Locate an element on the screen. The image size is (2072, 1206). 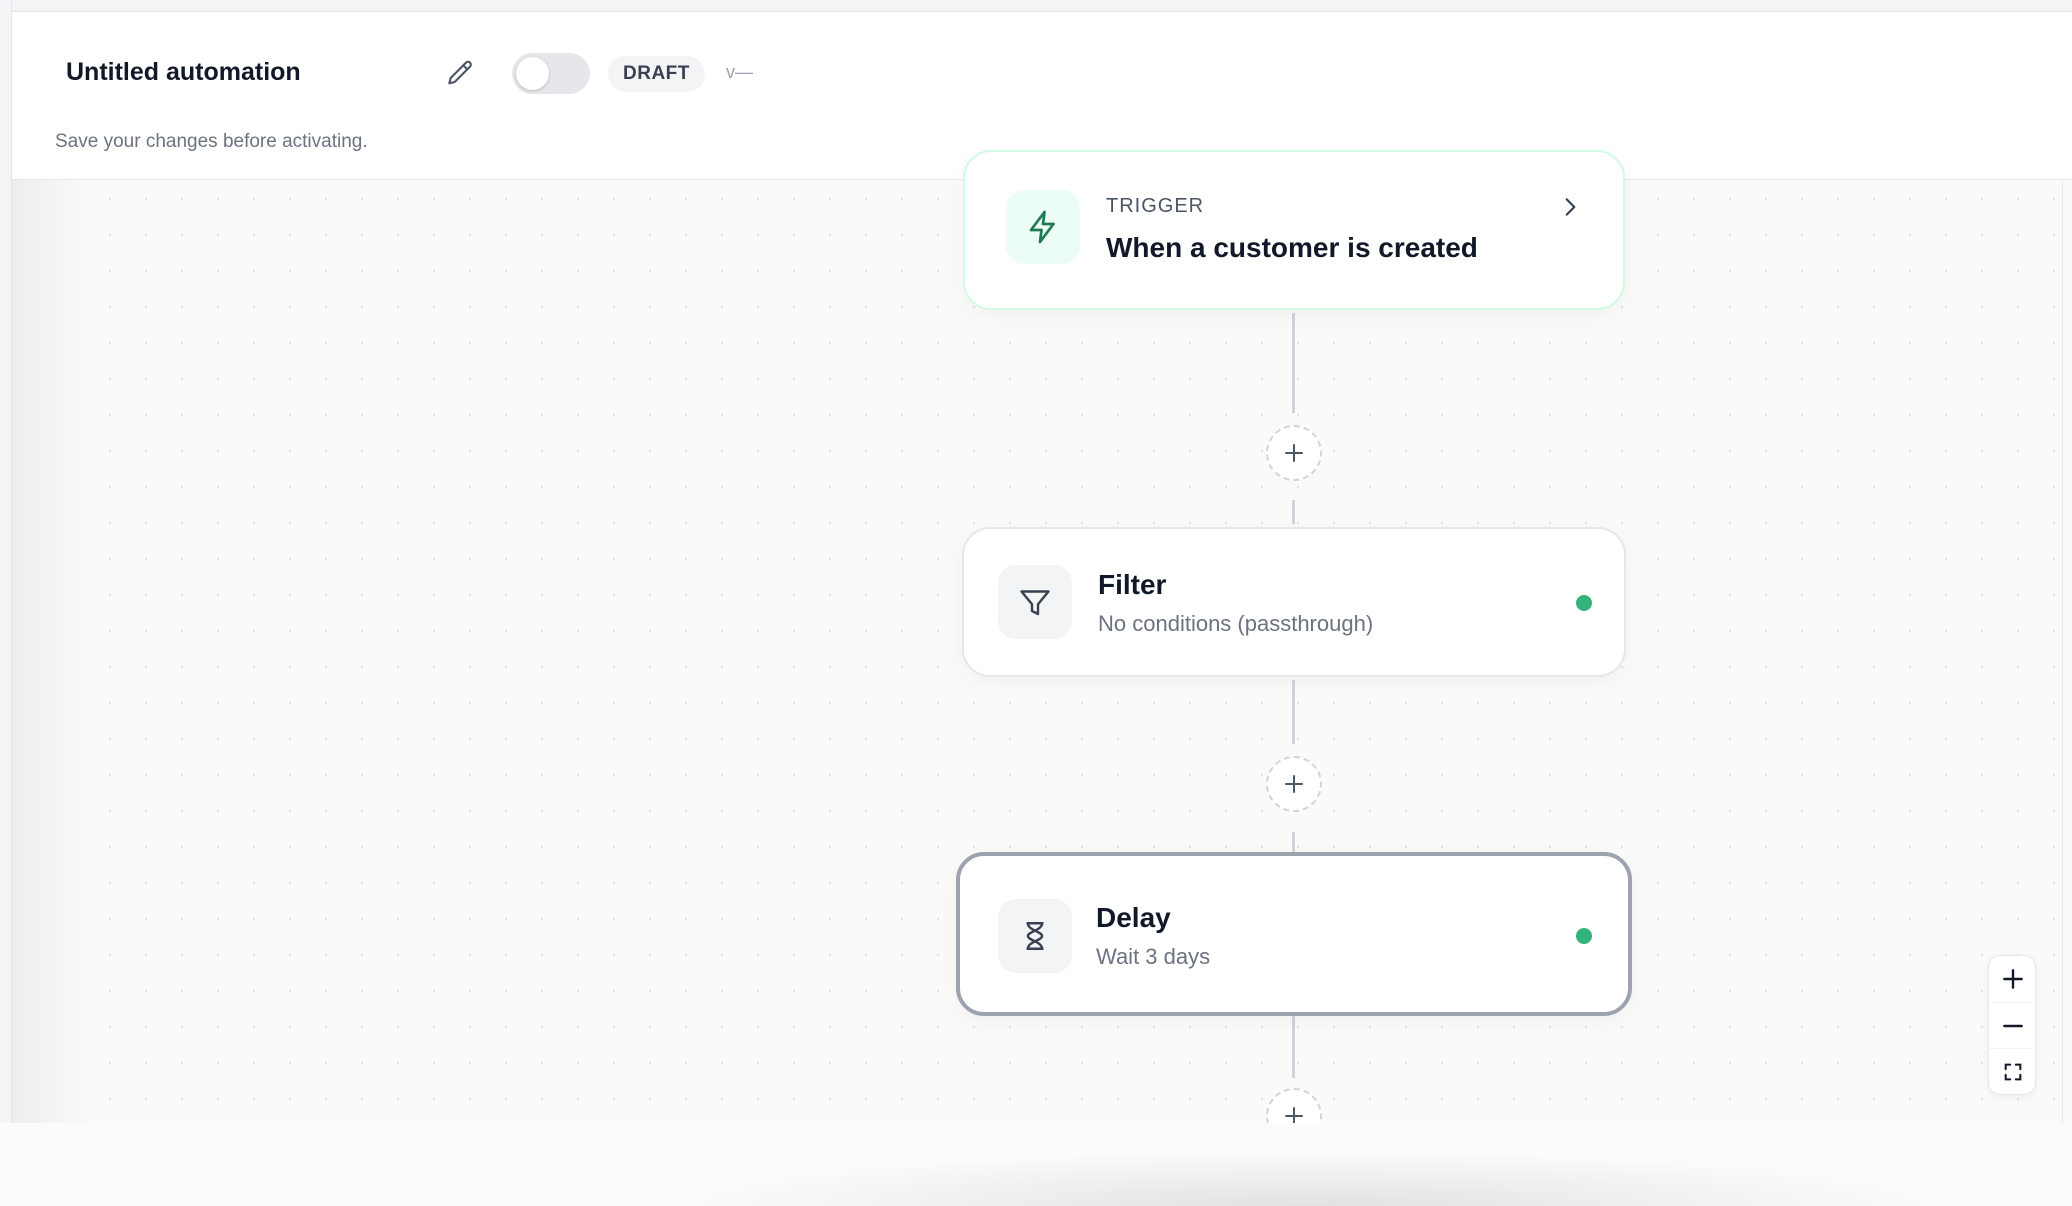
fullscreen-icon is located at coordinates (2013, 1071).